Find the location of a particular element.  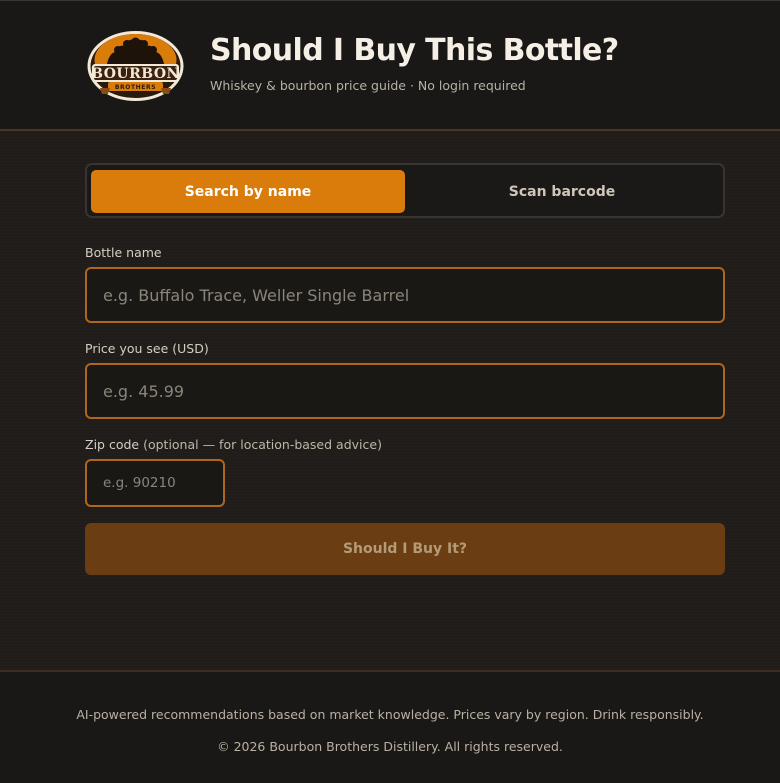

search-mode-tabs: Search by name Scan barcode is located at coordinates (405, 190).